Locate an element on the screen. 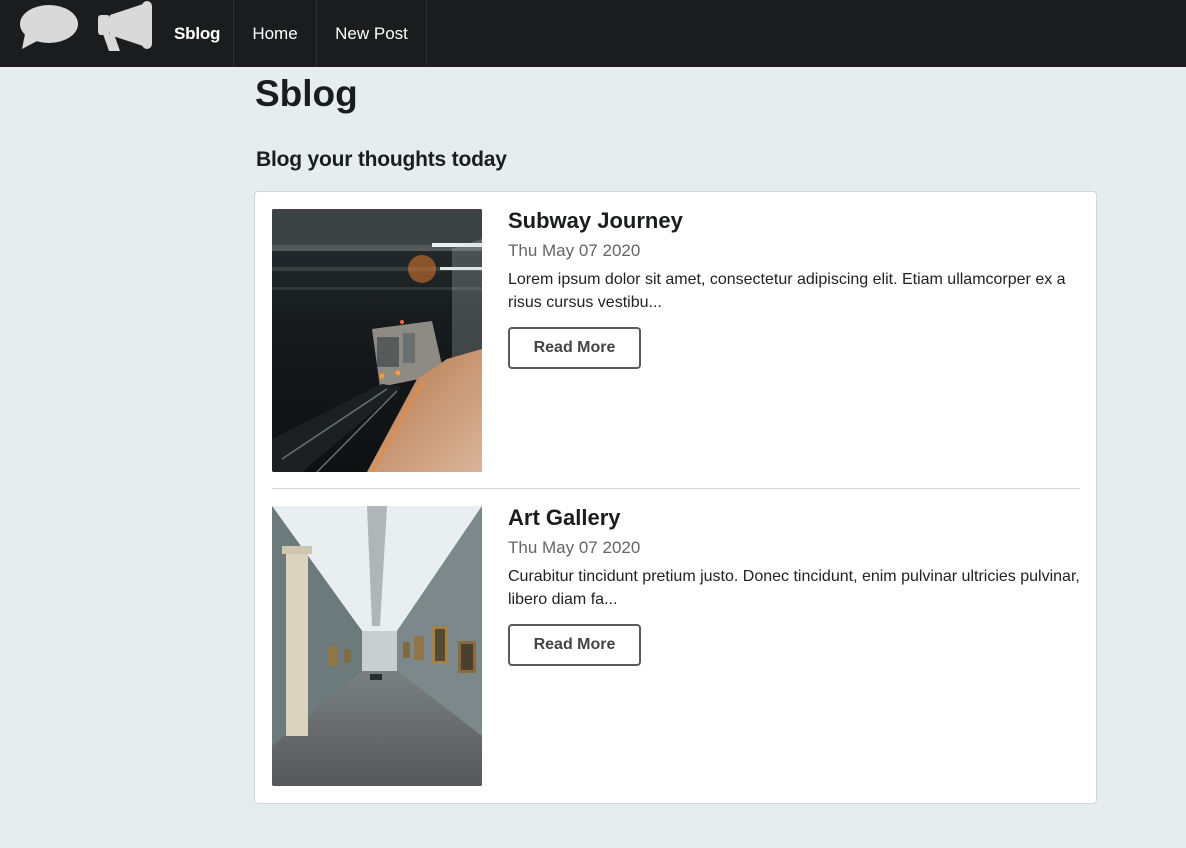  post-thumbnail-subway is located at coordinates (377, 340).